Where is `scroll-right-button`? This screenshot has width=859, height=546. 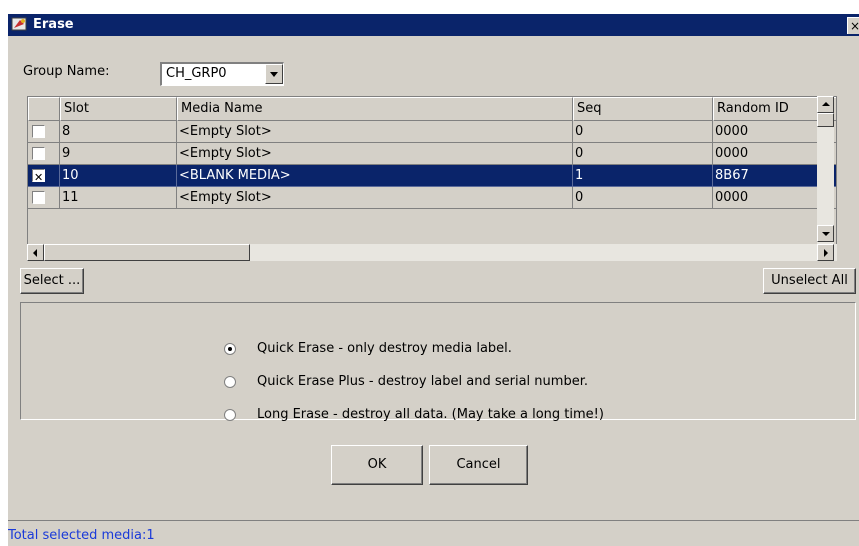 scroll-right-button is located at coordinates (825, 252).